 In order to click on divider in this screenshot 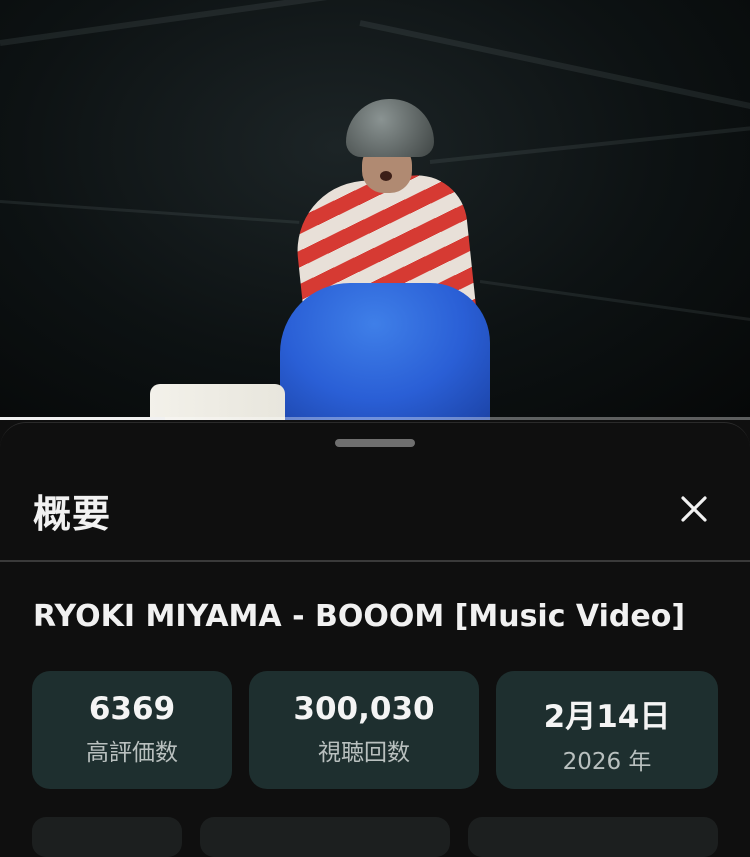, I will do `click(375, 561)`.